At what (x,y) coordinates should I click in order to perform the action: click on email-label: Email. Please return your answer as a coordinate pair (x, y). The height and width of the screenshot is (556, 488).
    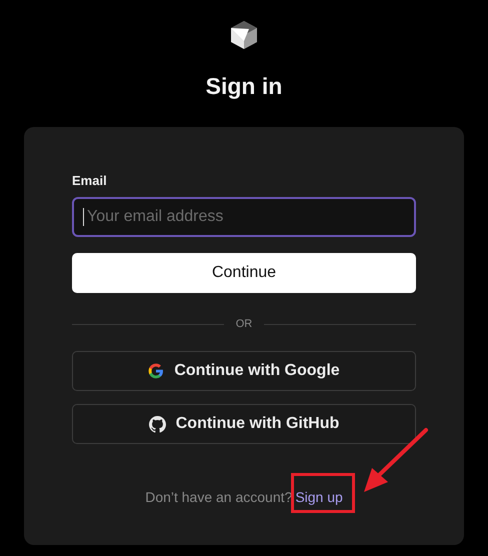
    Looking at the image, I should click on (90, 181).